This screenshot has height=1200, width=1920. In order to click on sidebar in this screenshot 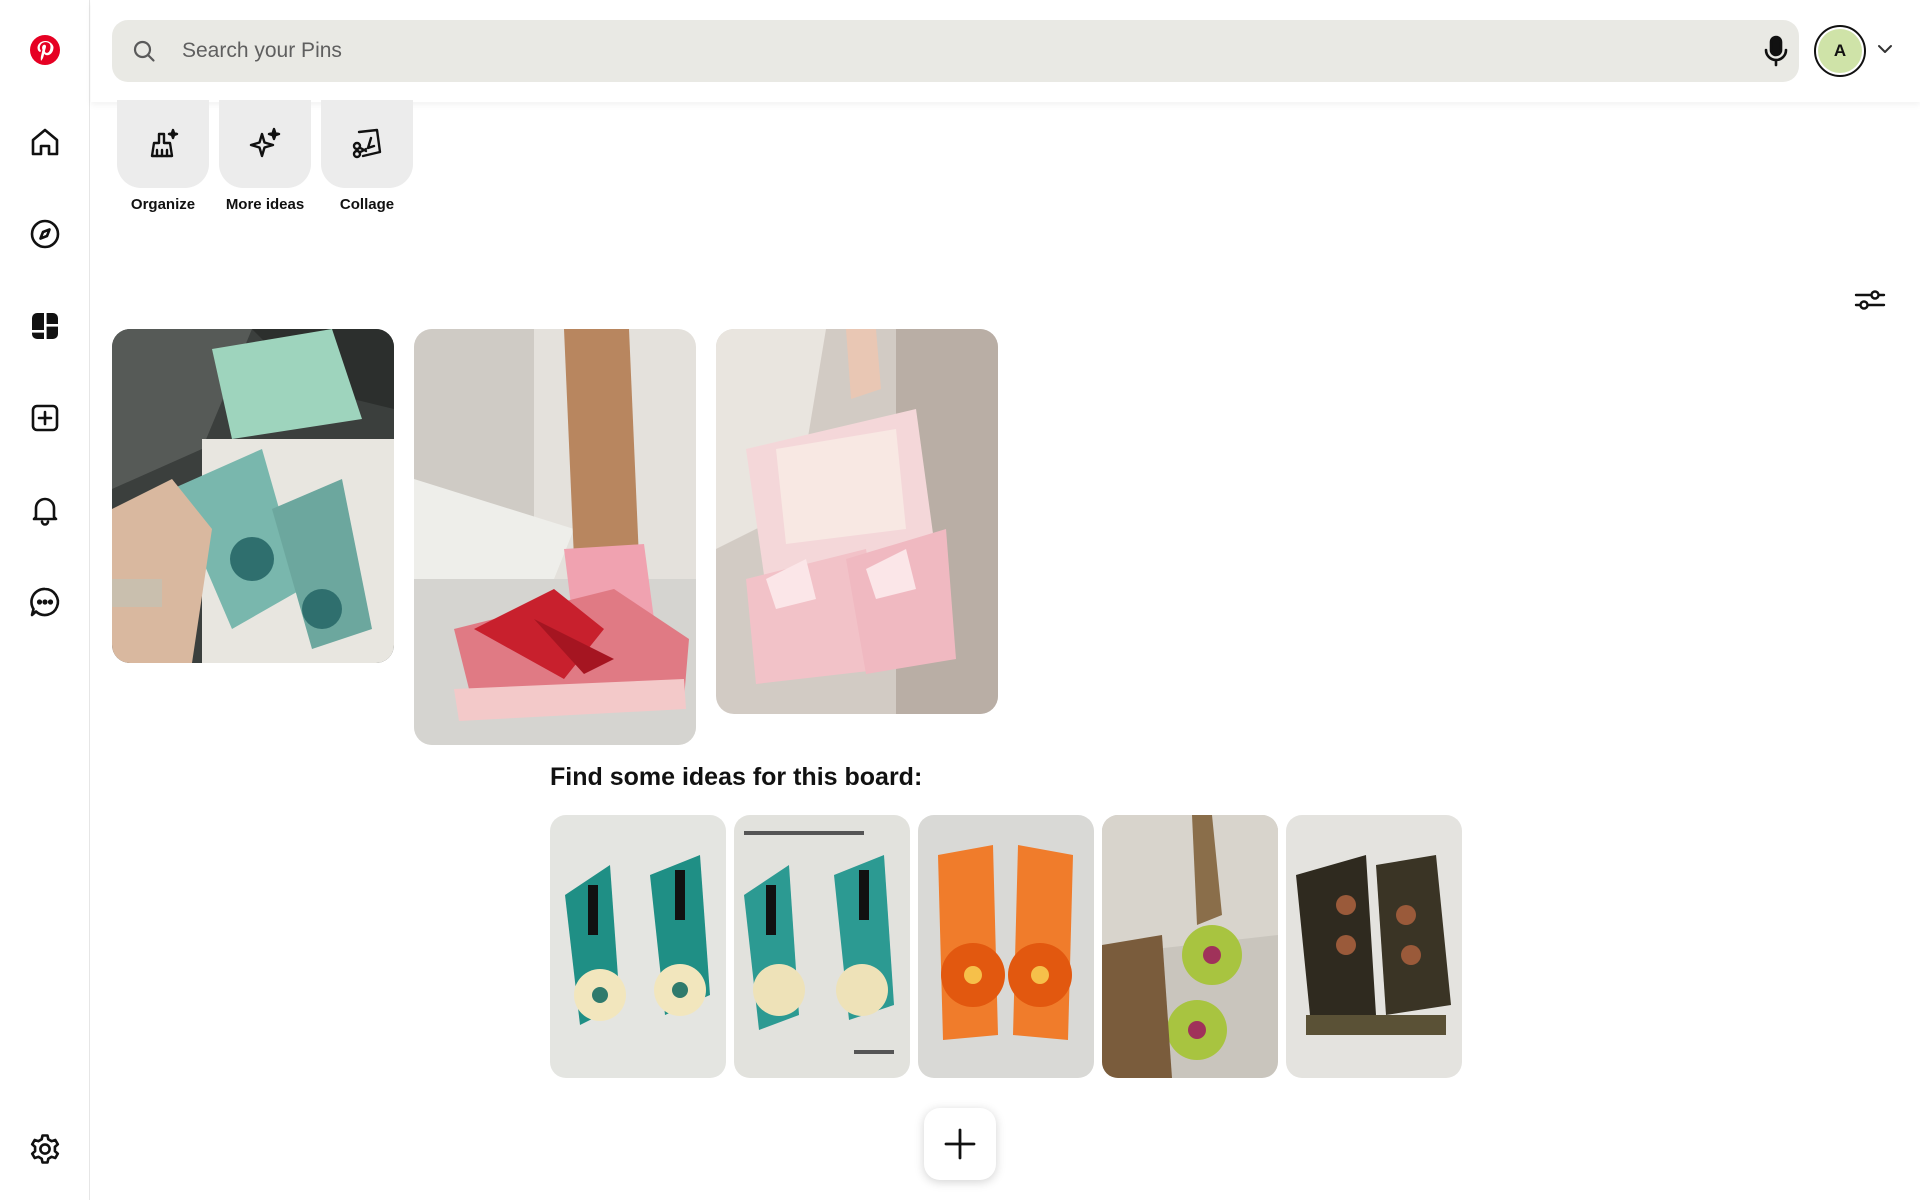, I will do `click(45, 600)`.